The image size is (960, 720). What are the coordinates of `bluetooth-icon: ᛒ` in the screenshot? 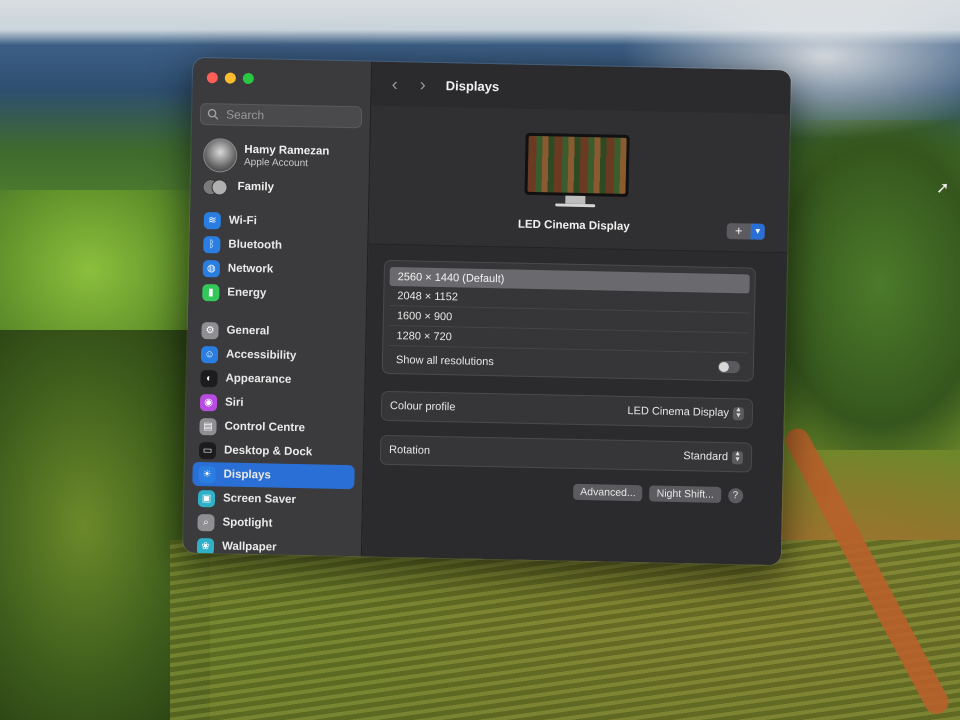 It's located at (212, 244).